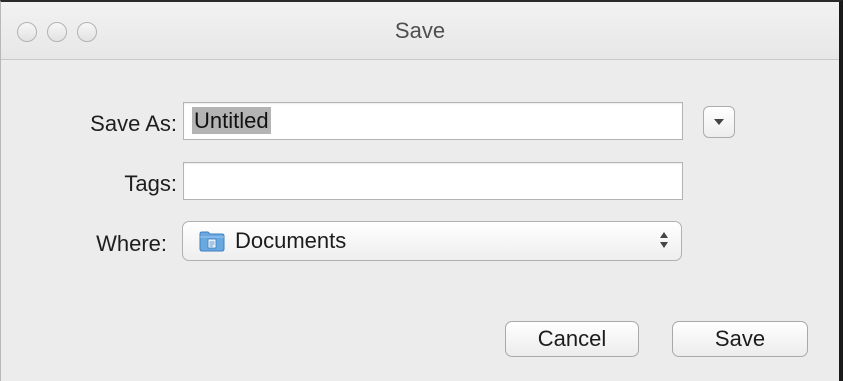  I want to click on save-as-label: Save As:, so click(133, 123).